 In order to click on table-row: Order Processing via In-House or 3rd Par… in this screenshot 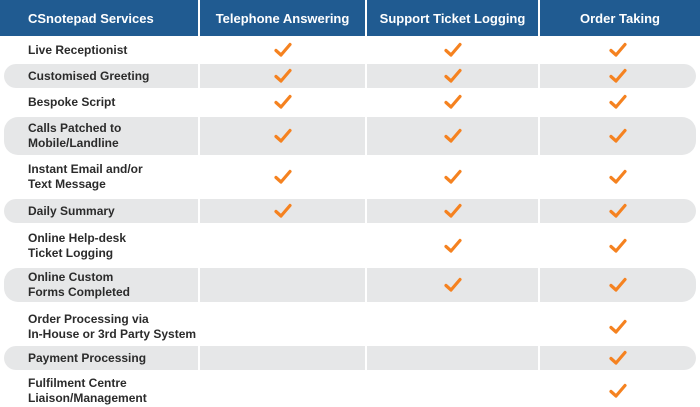, I will do `click(350, 327)`.